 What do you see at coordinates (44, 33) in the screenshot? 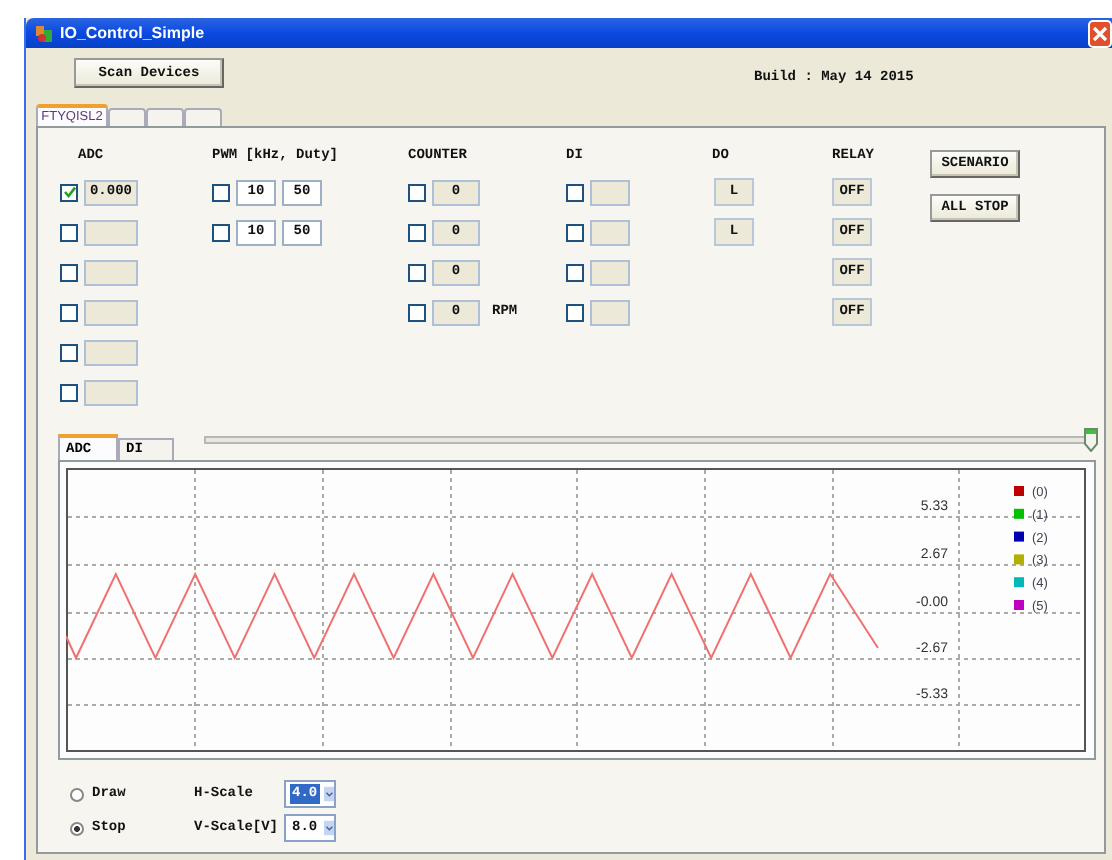
I see `app-icon` at bounding box center [44, 33].